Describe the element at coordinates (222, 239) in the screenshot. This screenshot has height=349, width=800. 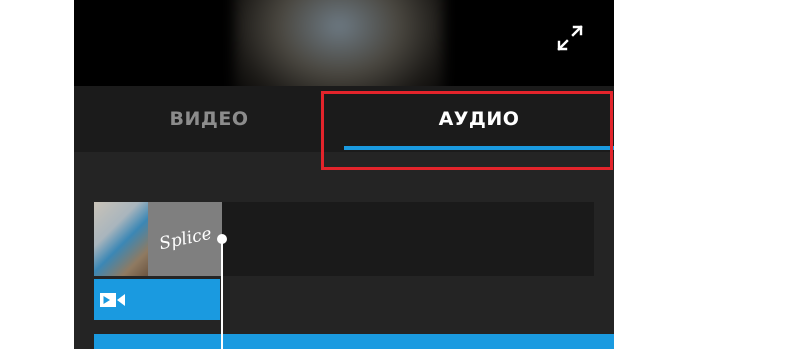
I see `playhead-handle` at that location.